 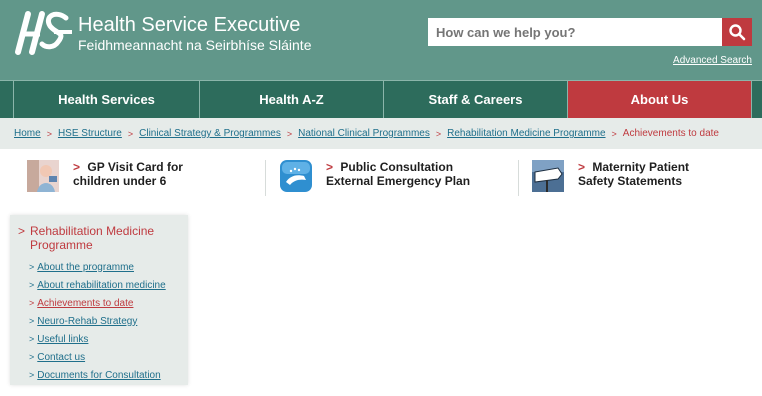 I want to click on nav-label: About Us, so click(x=659, y=99).